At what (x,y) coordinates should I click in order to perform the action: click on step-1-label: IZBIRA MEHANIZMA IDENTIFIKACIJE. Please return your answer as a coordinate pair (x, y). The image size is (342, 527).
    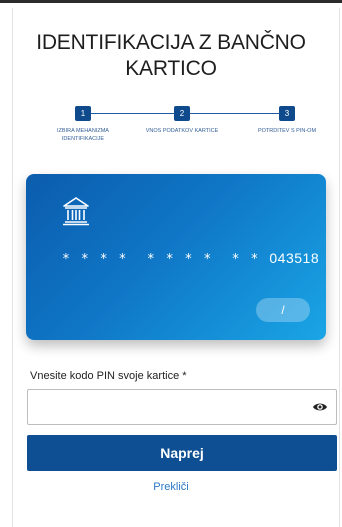
    Looking at the image, I should click on (83, 135).